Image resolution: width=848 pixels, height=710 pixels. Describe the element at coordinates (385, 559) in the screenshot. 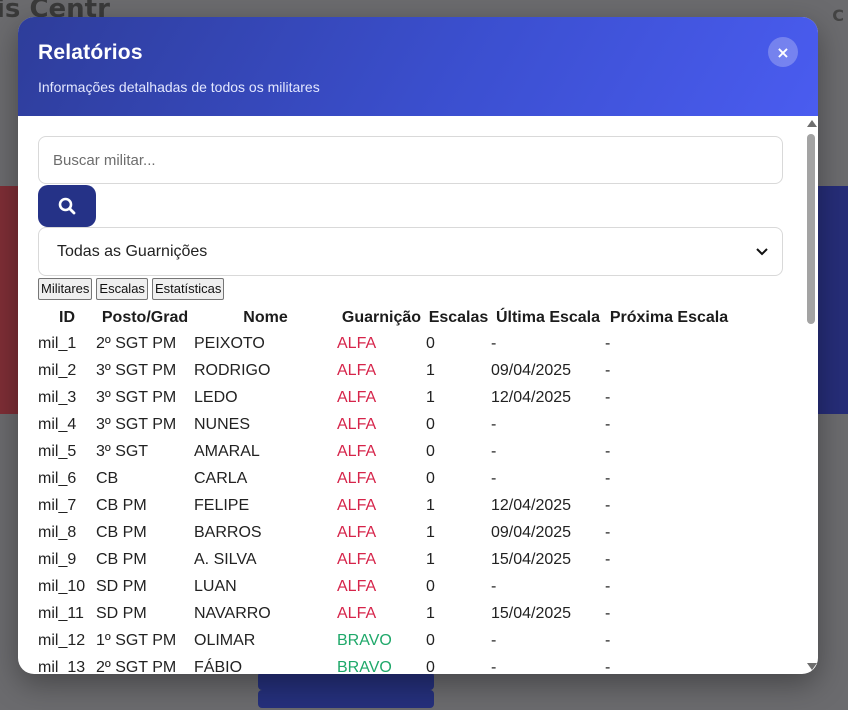

I see `table-row: mil_9 CB PM A. SILVA ALFA 1 15/04/2025 -` at that location.